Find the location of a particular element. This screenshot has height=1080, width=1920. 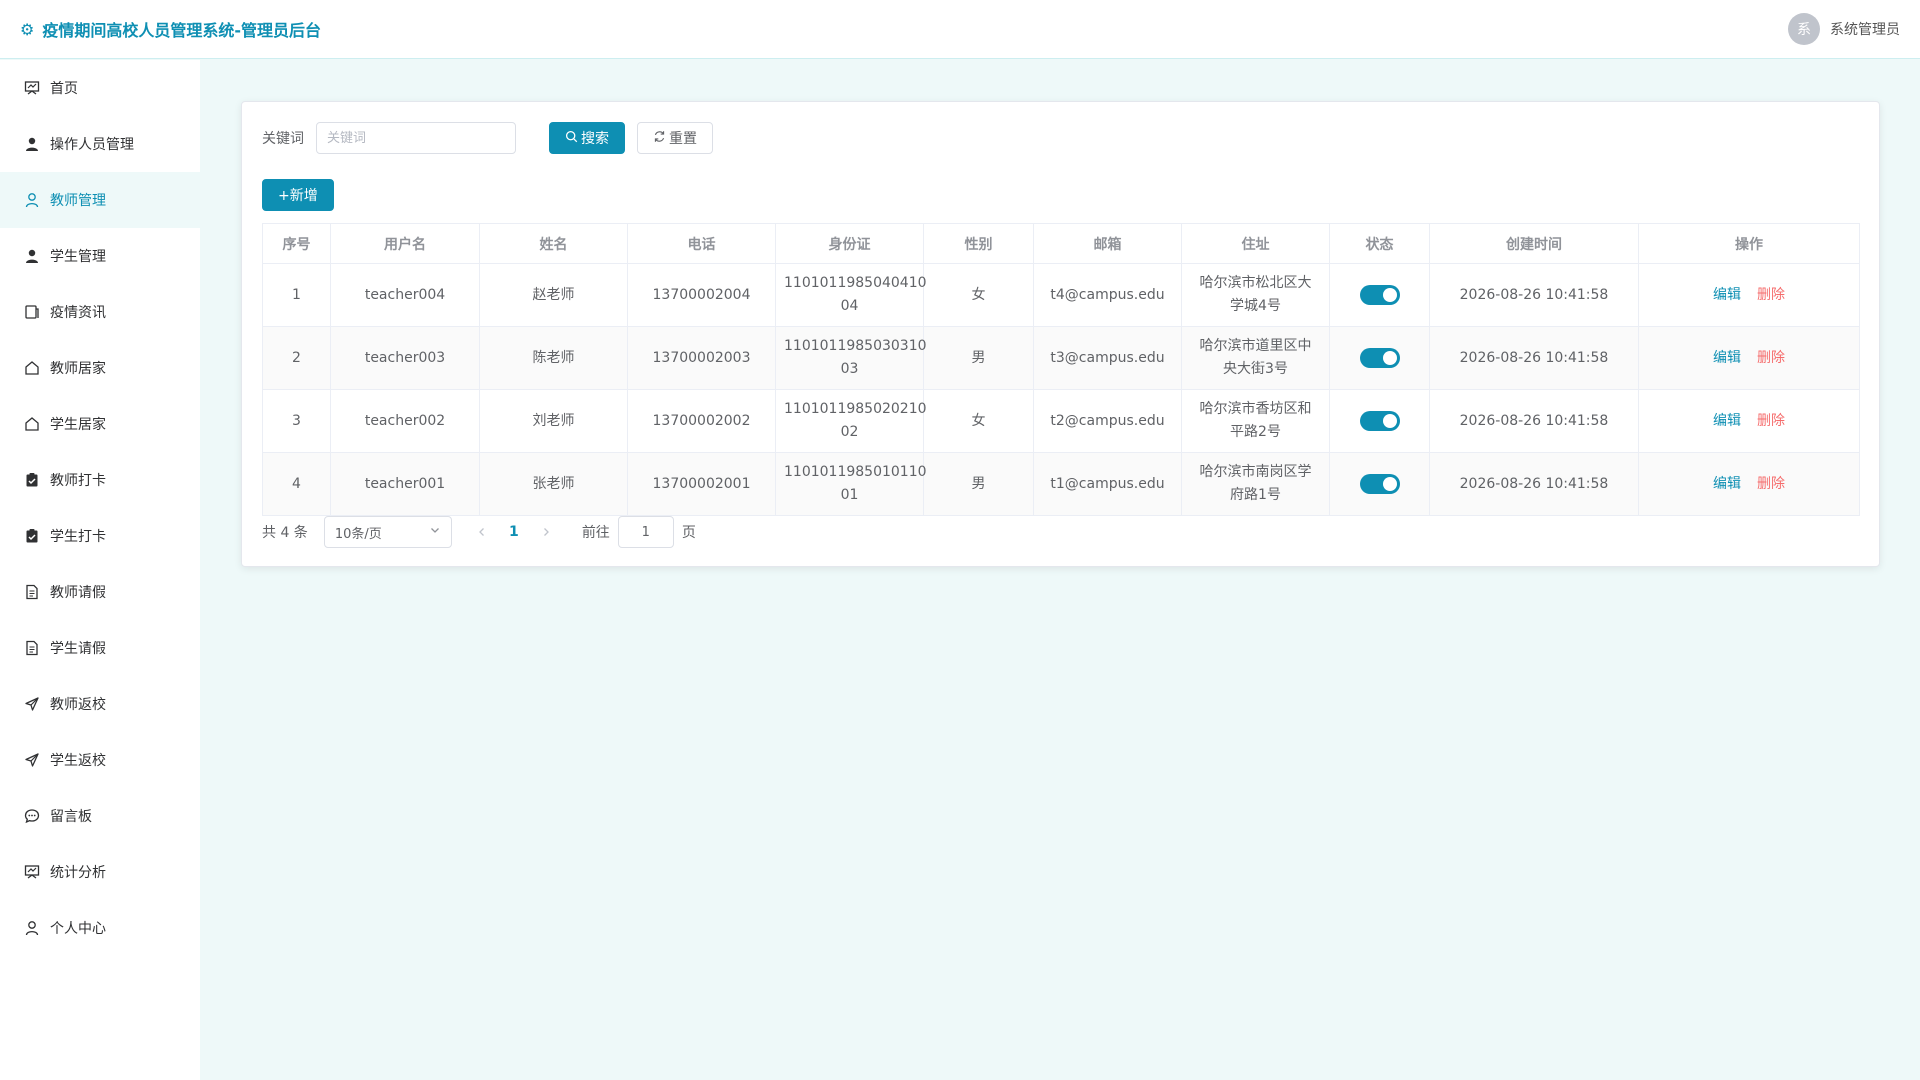

chart-icon is located at coordinates (32, 872).